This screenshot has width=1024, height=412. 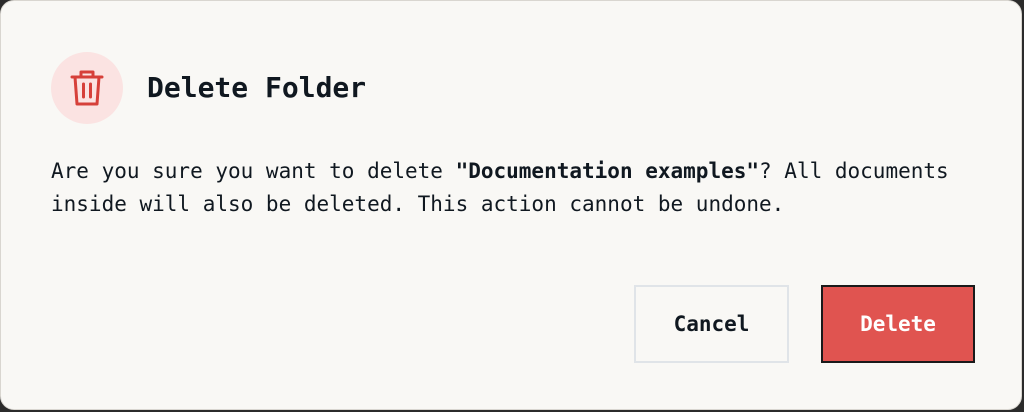 What do you see at coordinates (898, 324) in the screenshot?
I see `delete-button: Delete` at bounding box center [898, 324].